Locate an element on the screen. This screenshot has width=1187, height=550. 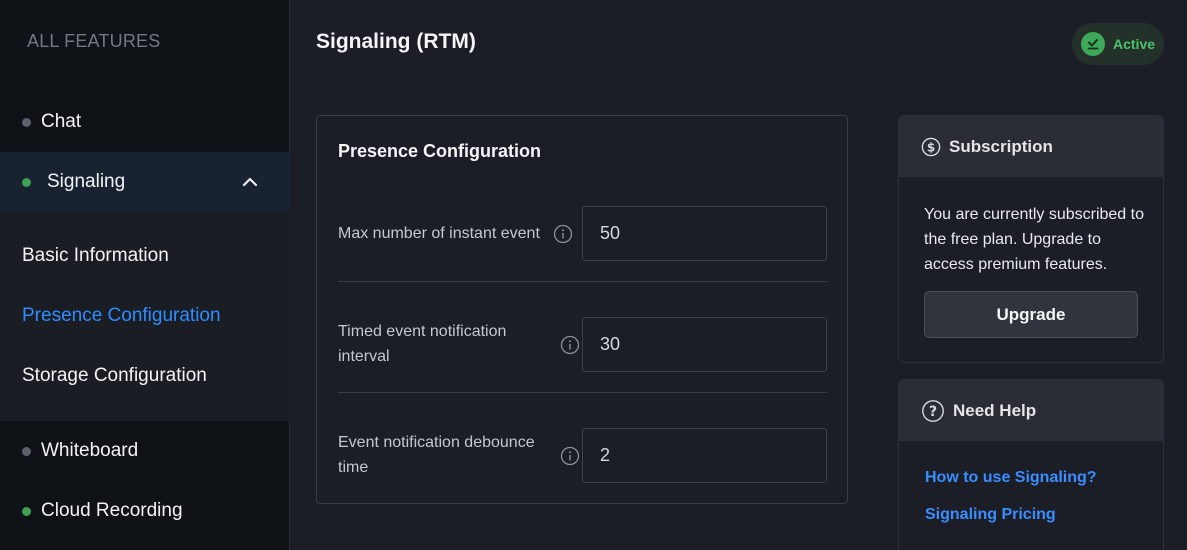
status-badge: Active is located at coordinates (1118, 44).